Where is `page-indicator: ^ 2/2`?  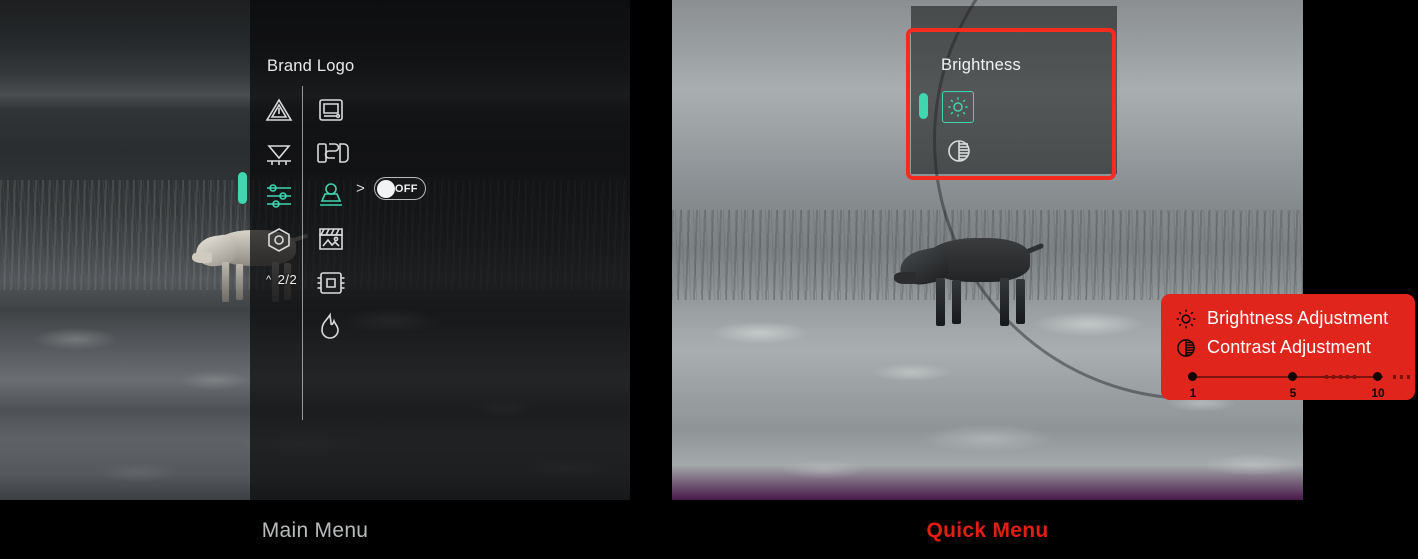 page-indicator: ^ 2/2 is located at coordinates (281, 279).